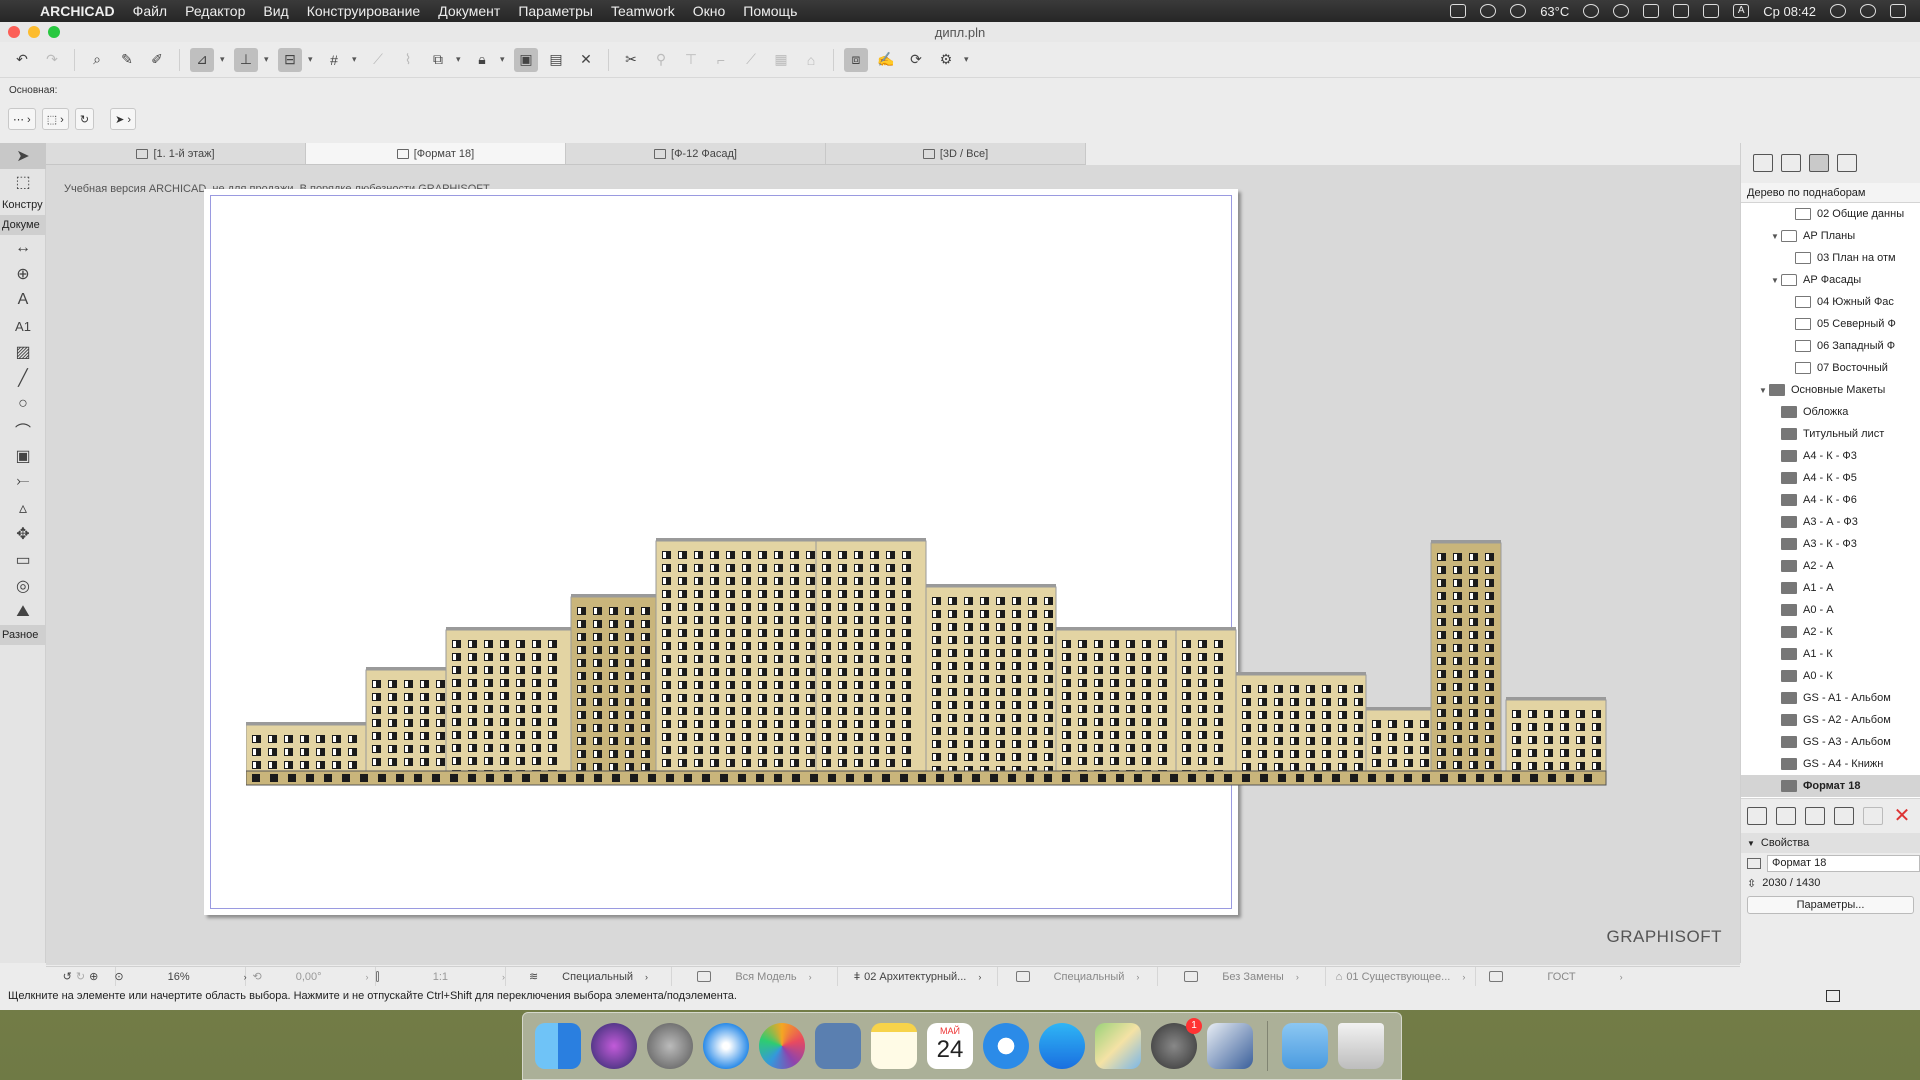  What do you see at coordinates (1815, 816) in the screenshot?
I see `new-subset-icon` at bounding box center [1815, 816].